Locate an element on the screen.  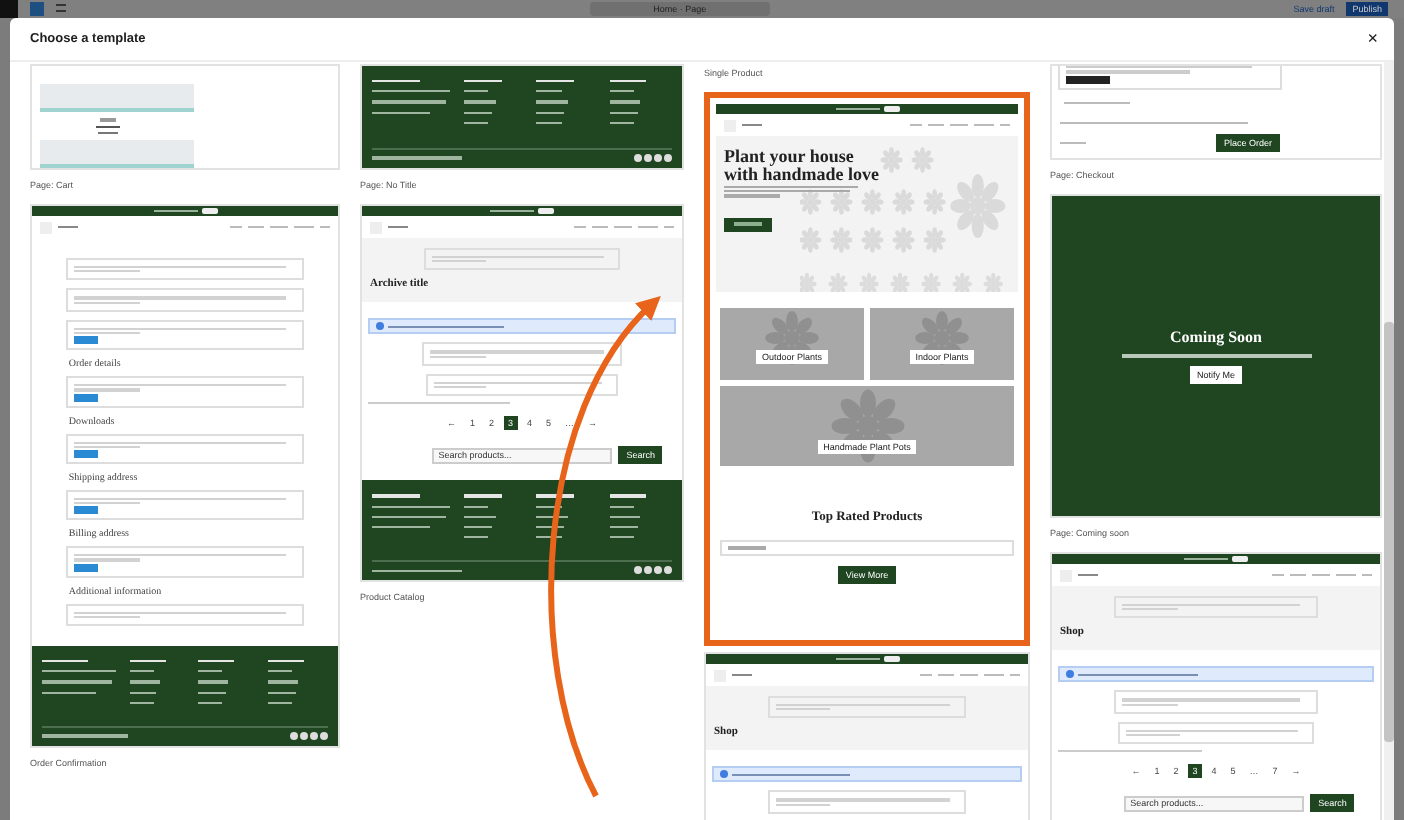
list-icon is located at coordinates (61, 8).